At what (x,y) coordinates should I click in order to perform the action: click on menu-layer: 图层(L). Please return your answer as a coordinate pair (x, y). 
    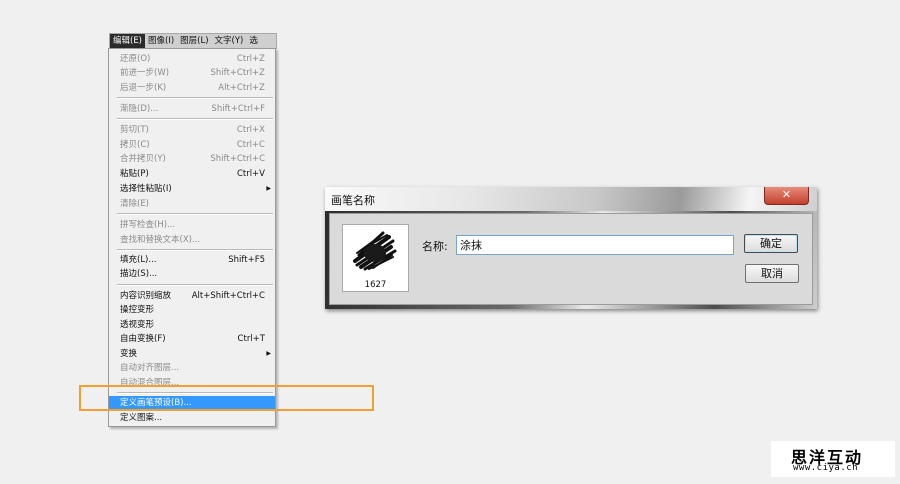
    Looking at the image, I should click on (194, 41).